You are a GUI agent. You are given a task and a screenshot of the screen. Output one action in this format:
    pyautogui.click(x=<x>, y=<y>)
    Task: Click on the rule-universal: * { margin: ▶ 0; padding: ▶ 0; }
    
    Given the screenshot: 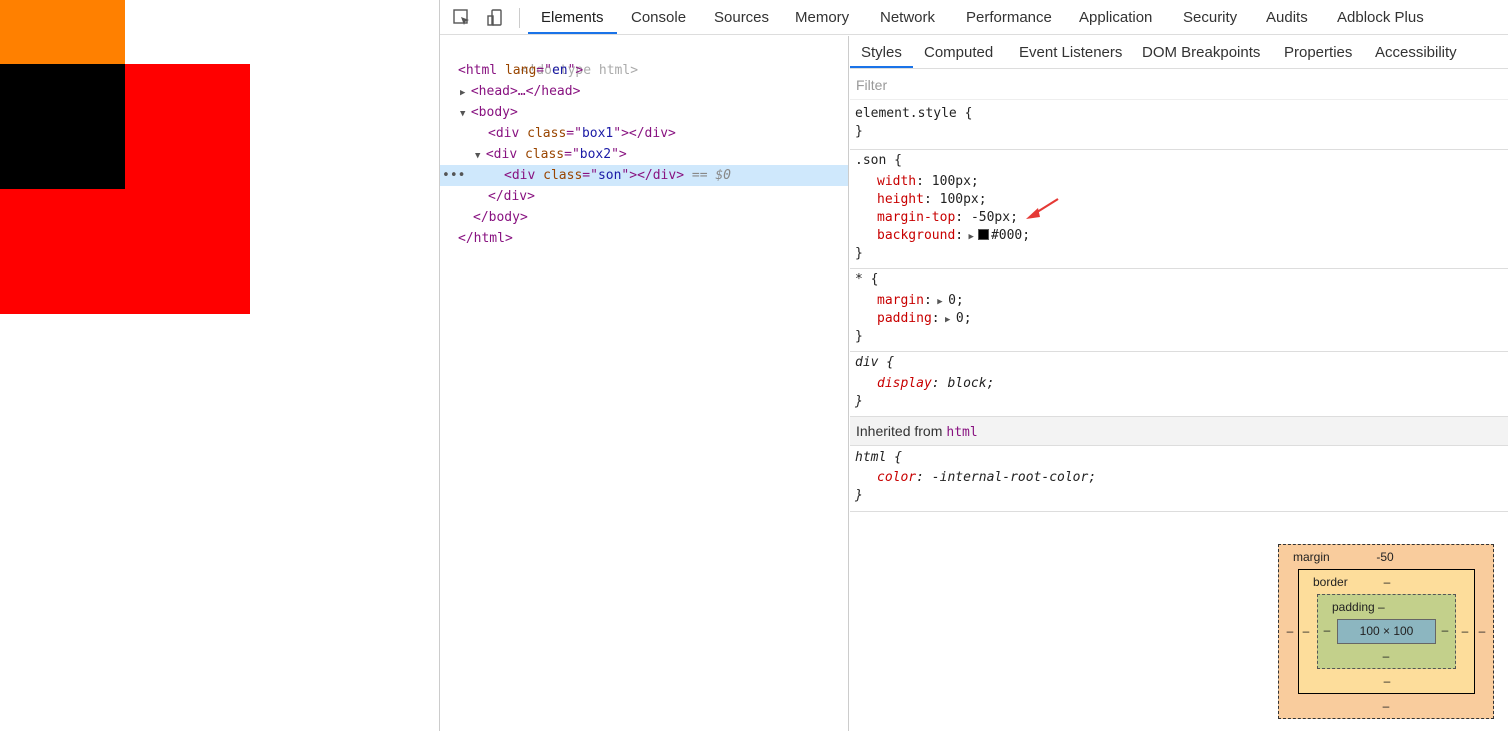 What is the action you would take?
    pyautogui.click(x=1179, y=310)
    